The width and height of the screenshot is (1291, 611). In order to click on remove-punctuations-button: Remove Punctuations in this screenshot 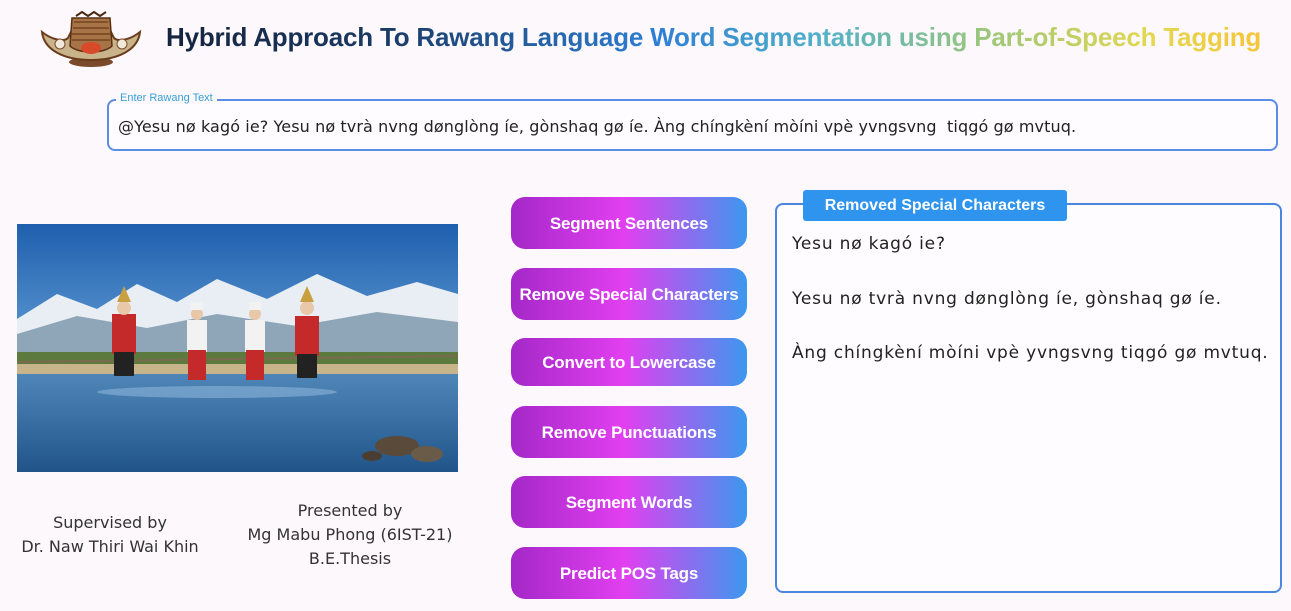, I will do `click(629, 432)`.